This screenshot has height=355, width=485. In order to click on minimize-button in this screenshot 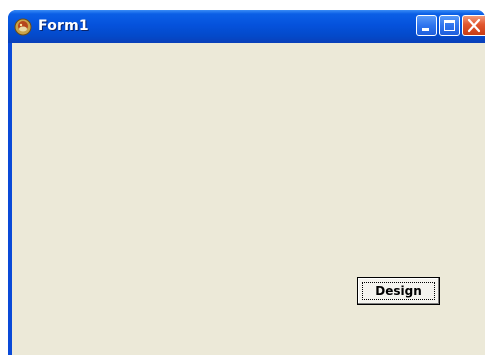, I will do `click(426, 25)`.